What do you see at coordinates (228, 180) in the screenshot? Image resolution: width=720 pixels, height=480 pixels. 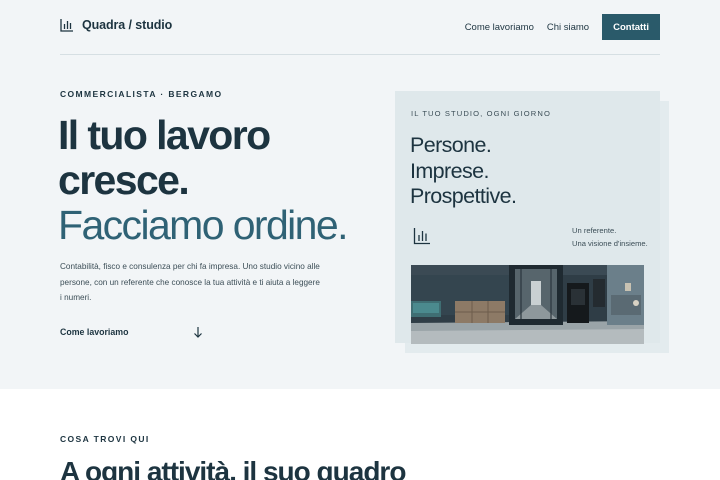 I see `hero-title: Il tuo lavoro cresce. Facciamo ordine.` at bounding box center [228, 180].